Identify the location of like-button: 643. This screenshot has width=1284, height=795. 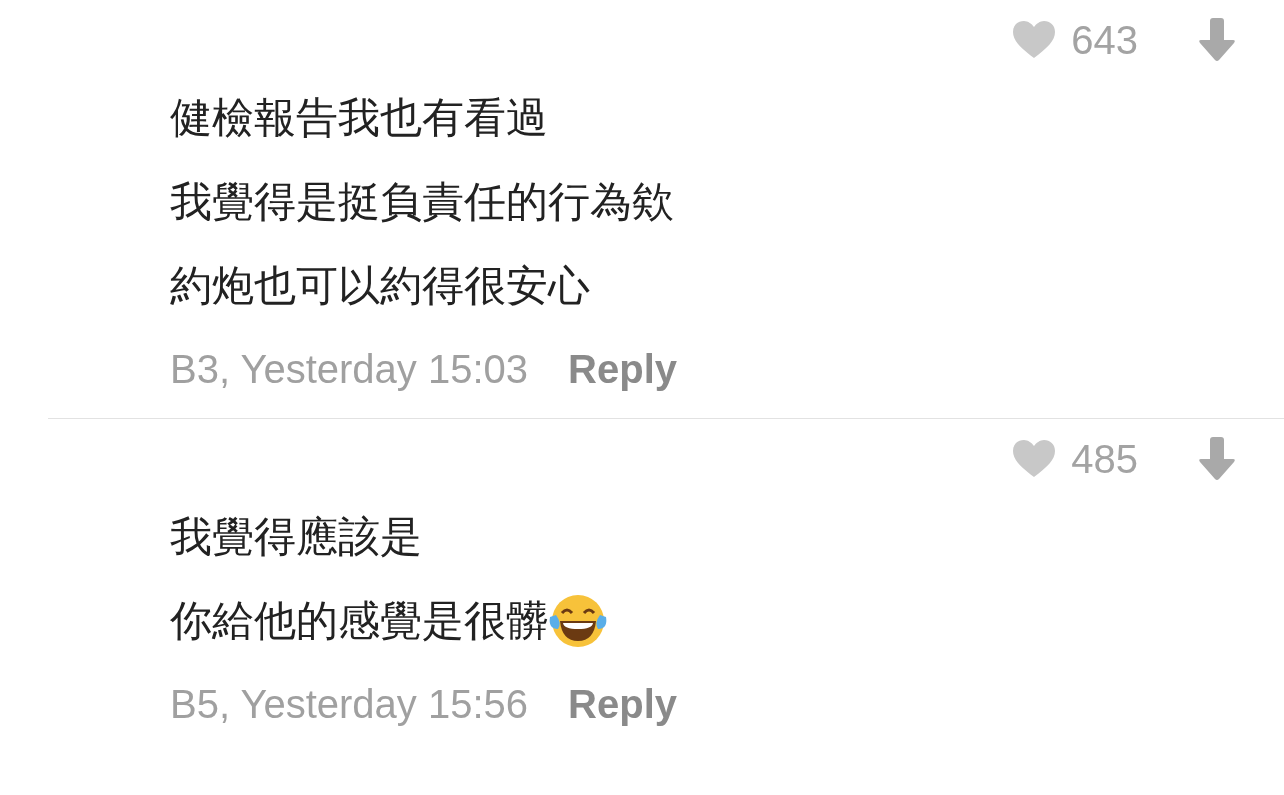
(1075, 40).